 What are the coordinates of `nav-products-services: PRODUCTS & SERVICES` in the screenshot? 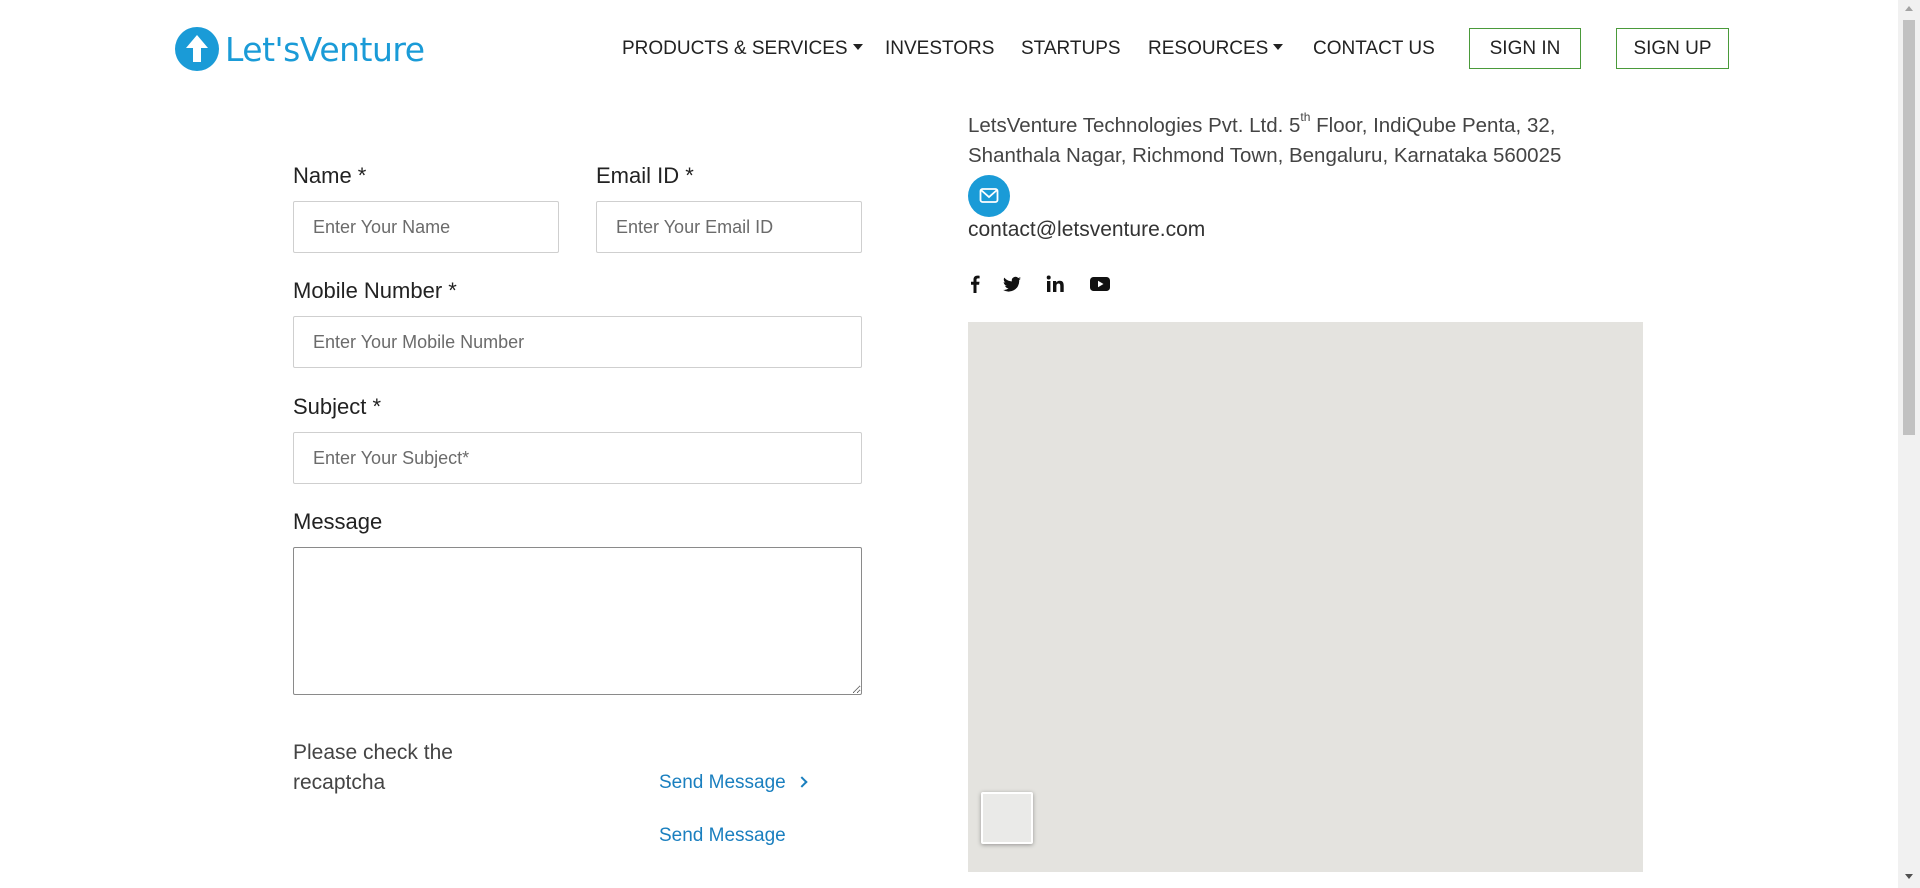 It's located at (742, 49).